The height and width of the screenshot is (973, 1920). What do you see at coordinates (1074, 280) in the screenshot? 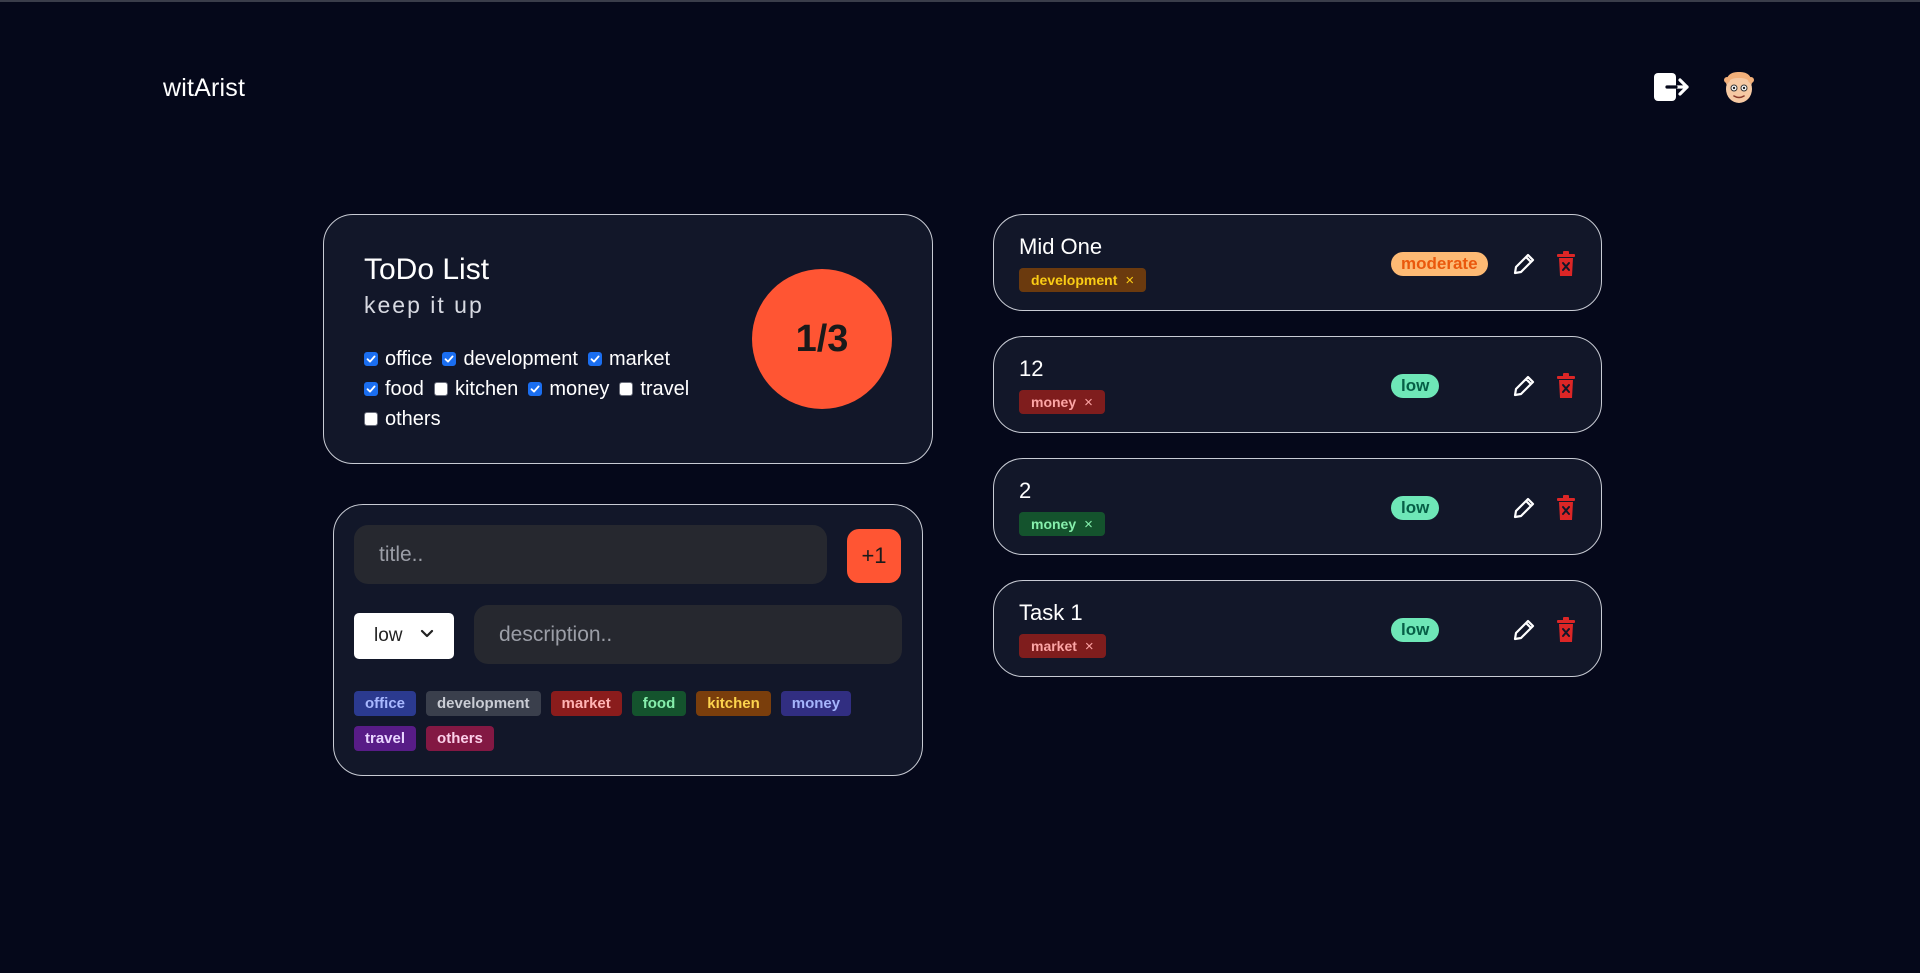
I see `task-tag-label: development` at bounding box center [1074, 280].